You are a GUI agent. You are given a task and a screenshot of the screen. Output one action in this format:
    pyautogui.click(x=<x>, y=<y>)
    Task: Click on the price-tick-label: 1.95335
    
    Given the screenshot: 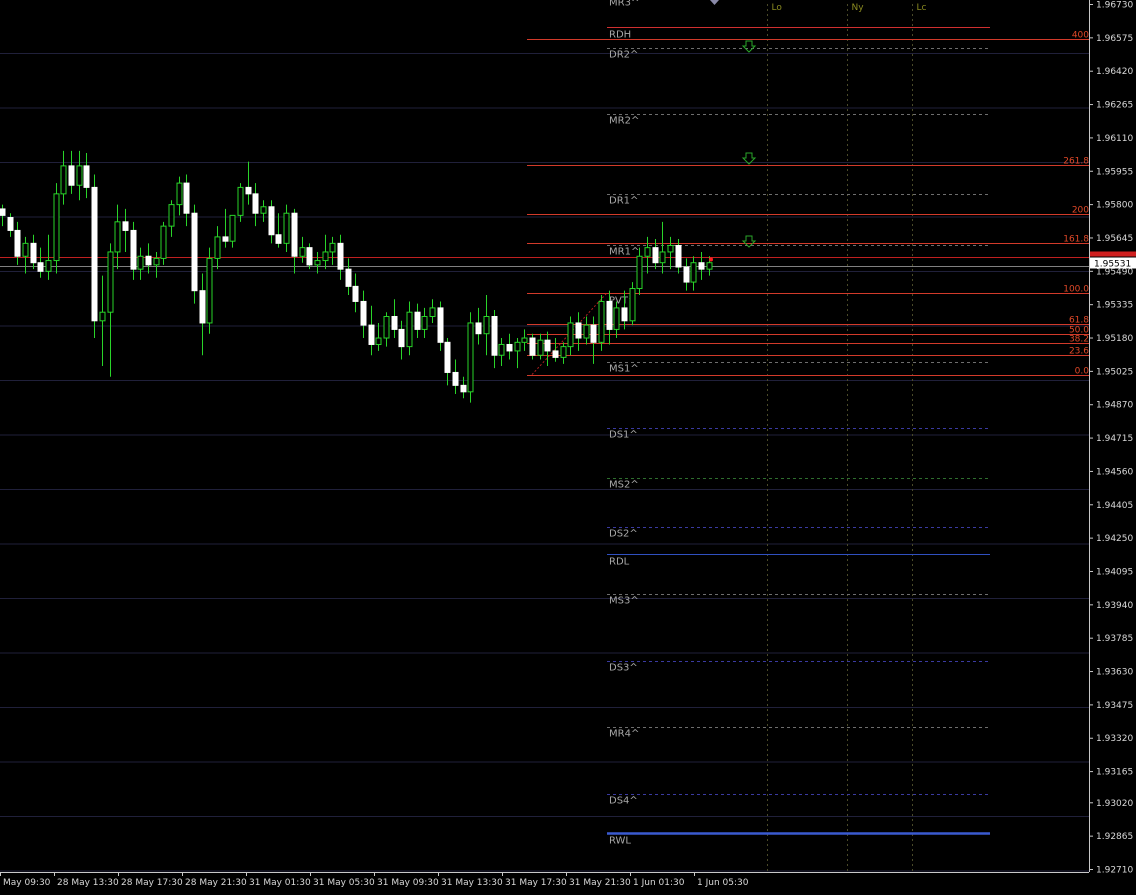 What is the action you would take?
    pyautogui.click(x=1114, y=306)
    